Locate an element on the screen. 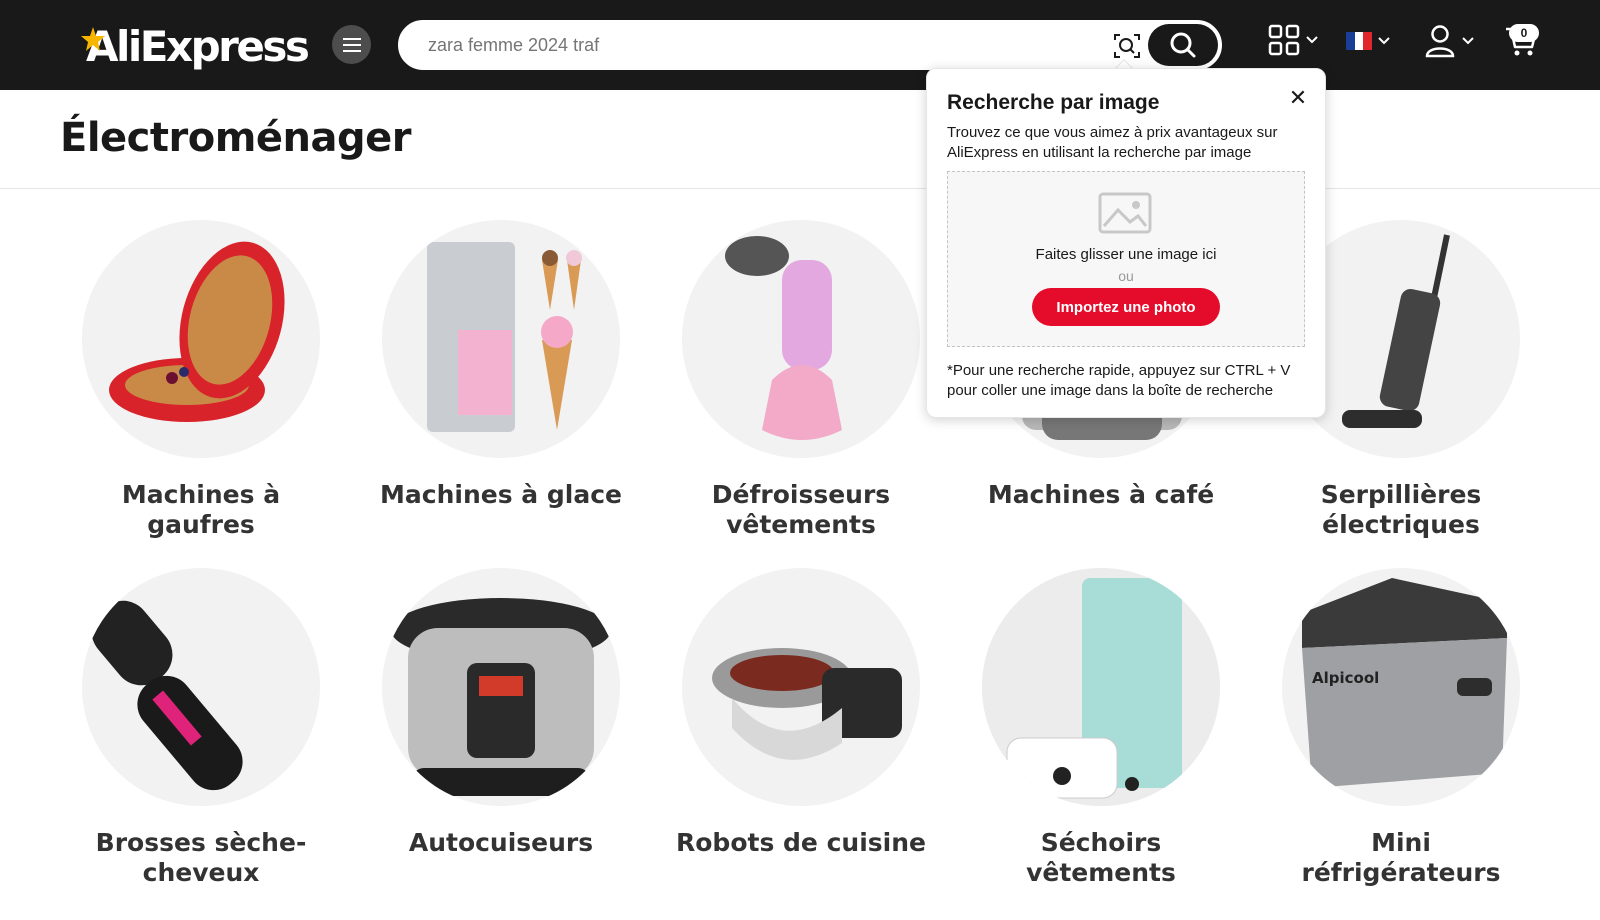 The width and height of the screenshot is (1600, 920). logo-text: AliExpress is located at coordinates (198, 46).